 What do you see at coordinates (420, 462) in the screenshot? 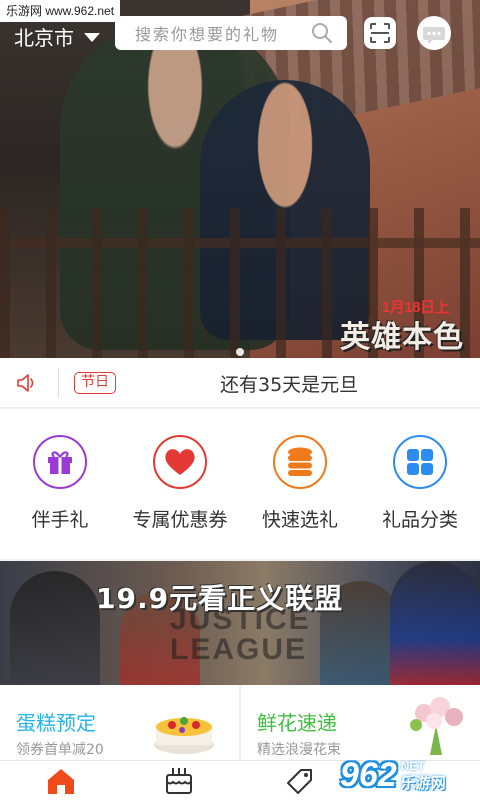
I see `grid-icon` at bounding box center [420, 462].